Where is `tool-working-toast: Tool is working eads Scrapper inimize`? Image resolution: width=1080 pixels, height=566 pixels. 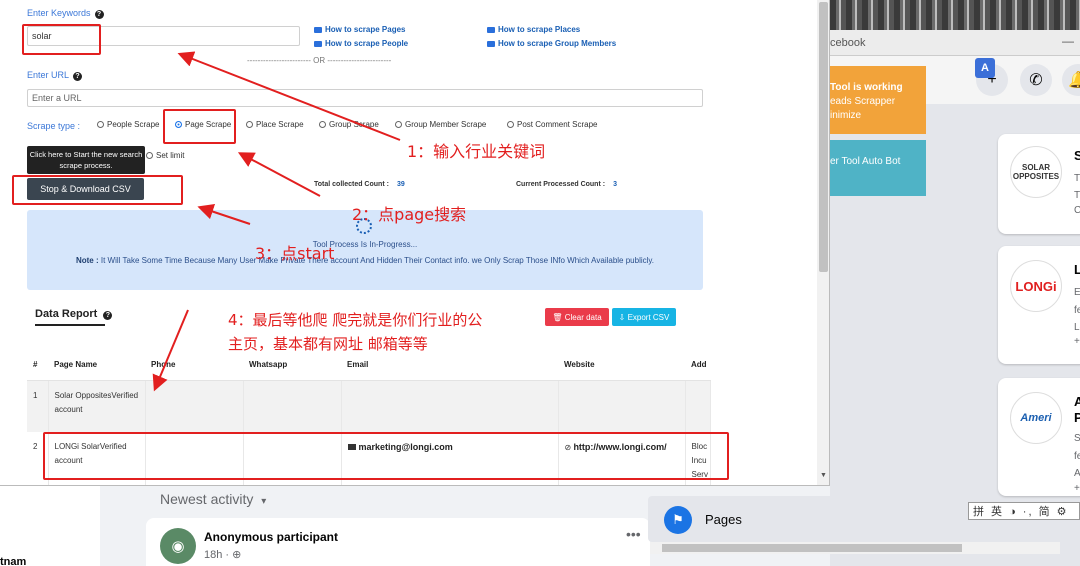
tool-working-toast: Tool is working eads Scrapper inimize is located at coordinates (878, 100).